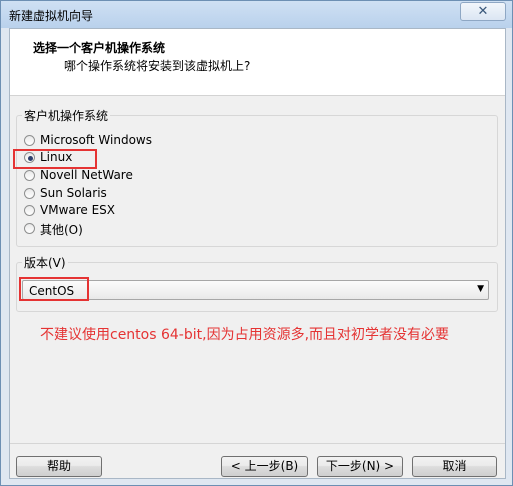  Describe the element at coordinates (59, 466) in the screenshot. I see `help-button: 帮助` at that location.